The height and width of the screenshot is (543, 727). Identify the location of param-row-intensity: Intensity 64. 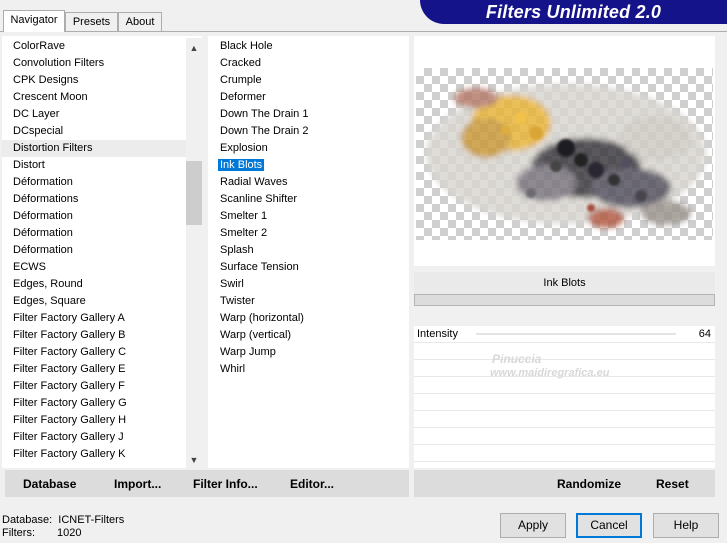
(564, 334).